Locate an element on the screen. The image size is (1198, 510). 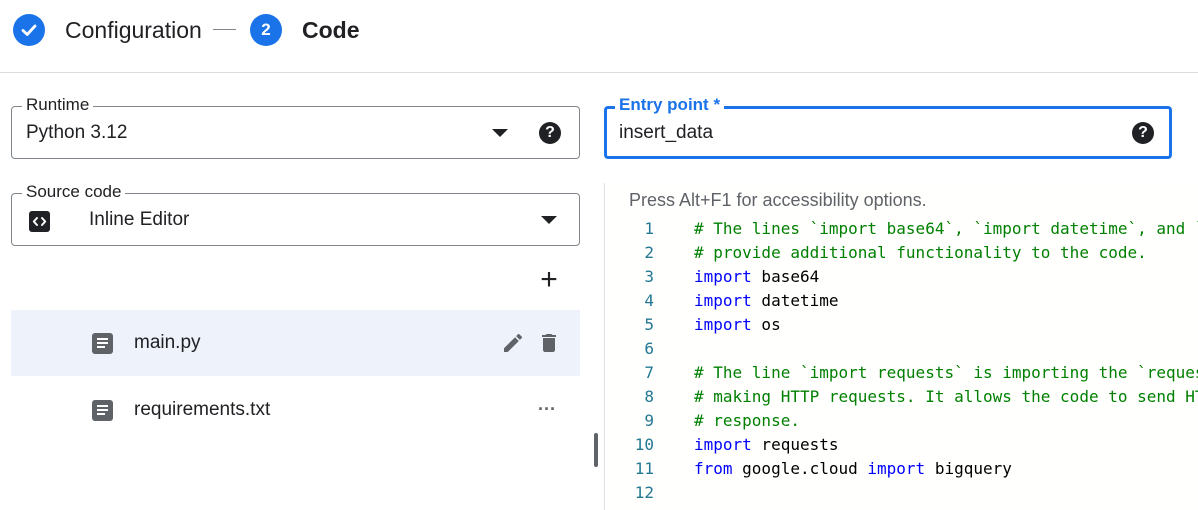
code-text: import datetime is located at coordinates (766, 301).